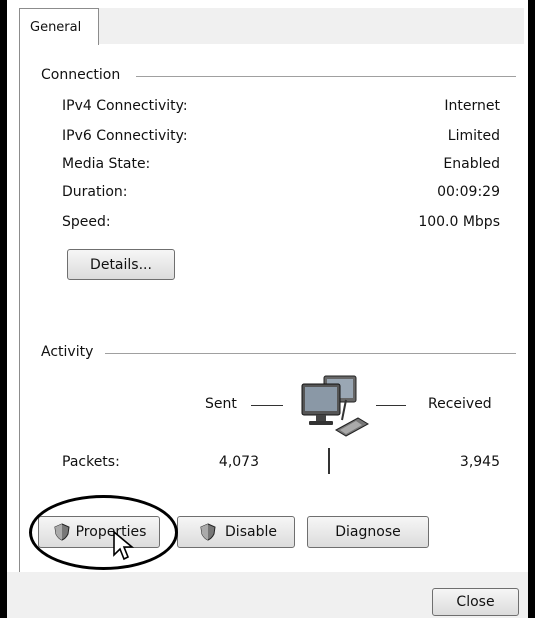 The image size is (535, 618). Describe the element at coordinates (56, 27) in the screenshot. I see `tab-general-label: General` at that location.